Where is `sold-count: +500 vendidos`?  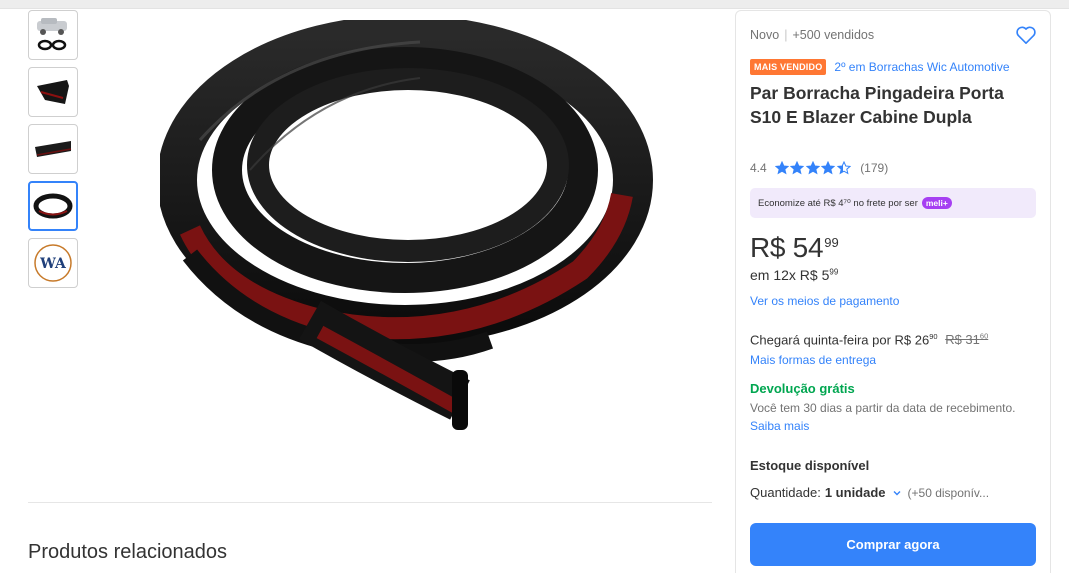
sold-count: +500 vendidos is located at coordinates (833, 35).